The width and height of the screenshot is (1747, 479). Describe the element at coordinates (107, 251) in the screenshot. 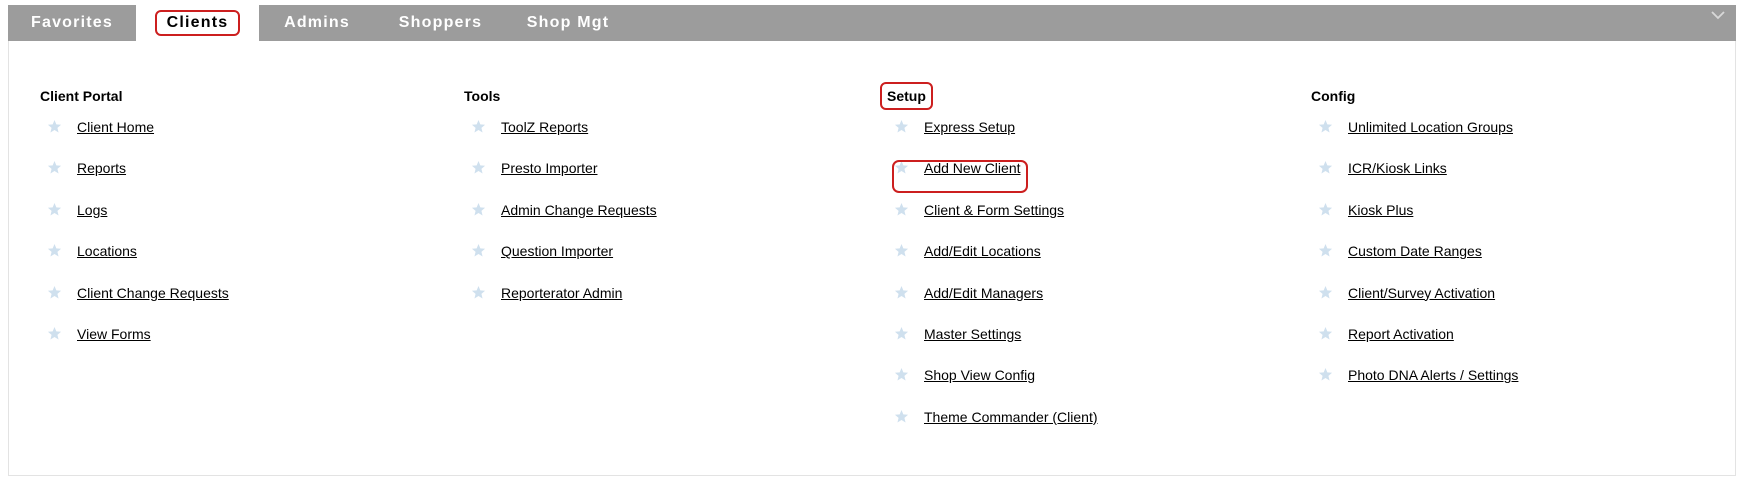

I see `menu-link: Locations` at that location.